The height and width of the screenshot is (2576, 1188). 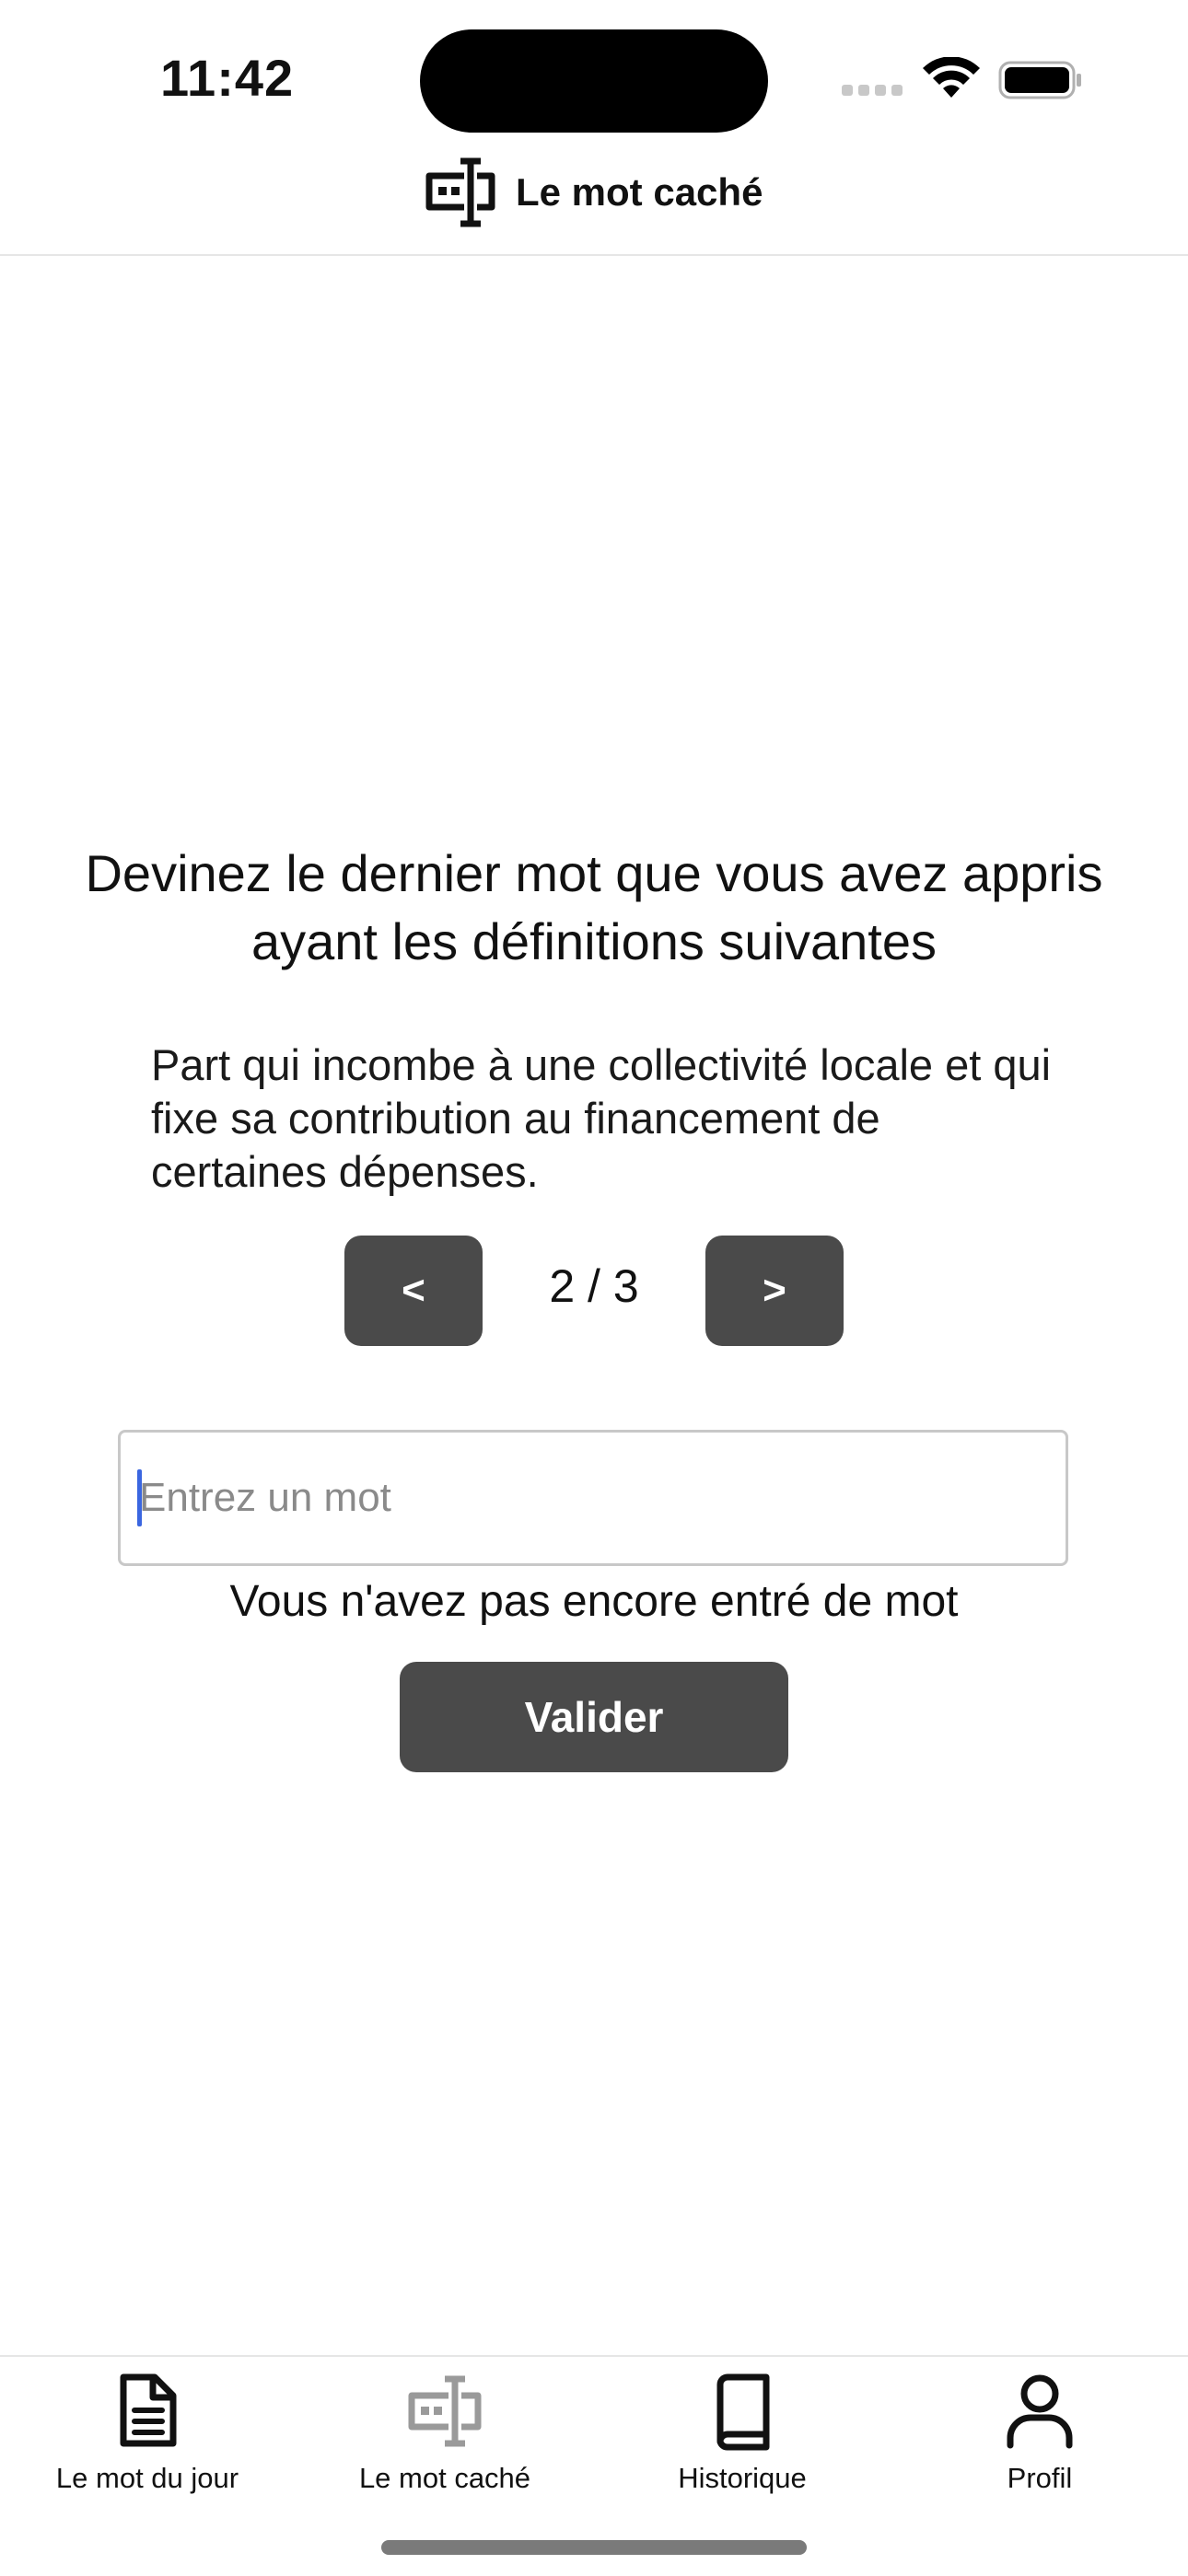 I want to click on input-status-message: Vous n'avez pas encore entré de mot, so click(x=594, y=1601).